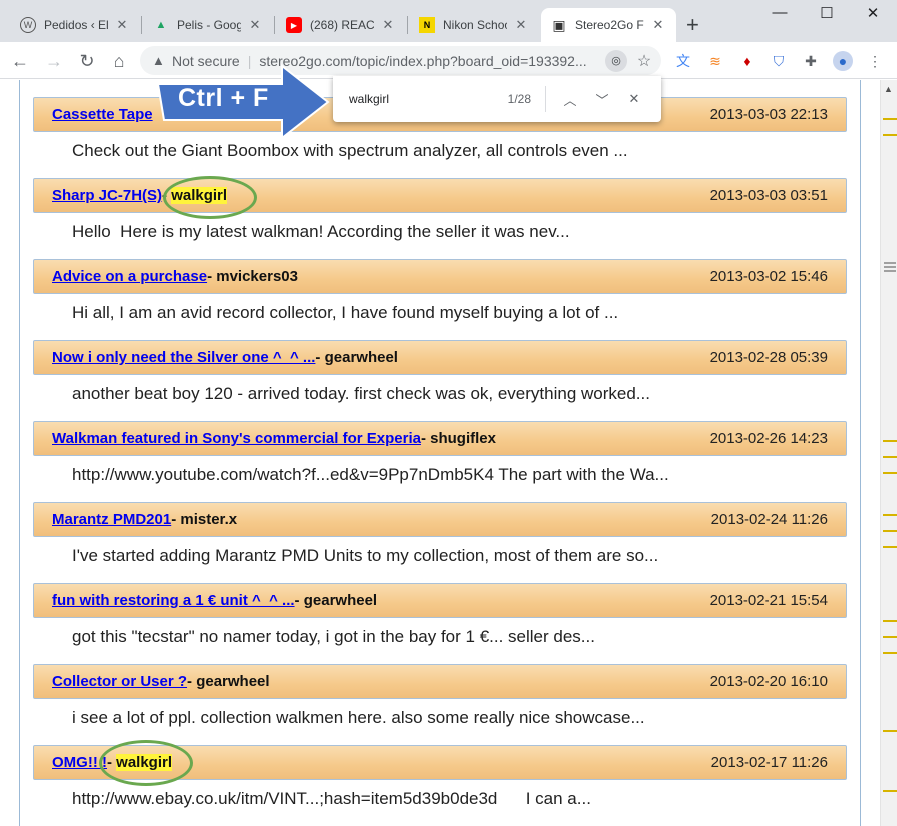  I want to click on reload-icon: ↻, so click(87, 61).